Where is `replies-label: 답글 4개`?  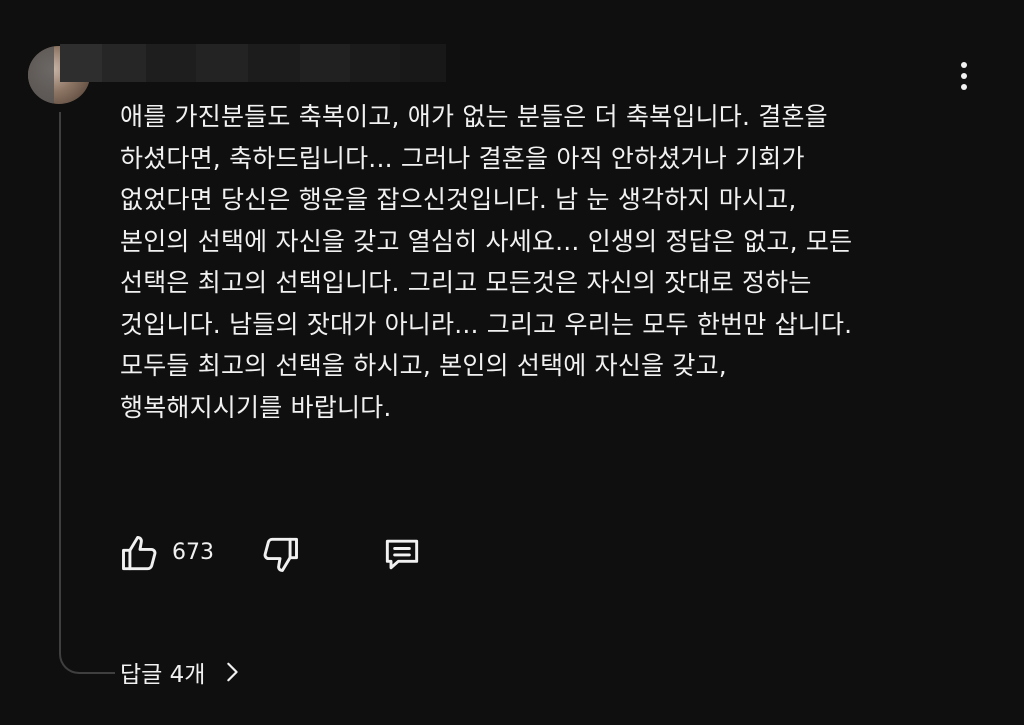
replies-label: 답글 4개 is located at coordinates (163, 675).